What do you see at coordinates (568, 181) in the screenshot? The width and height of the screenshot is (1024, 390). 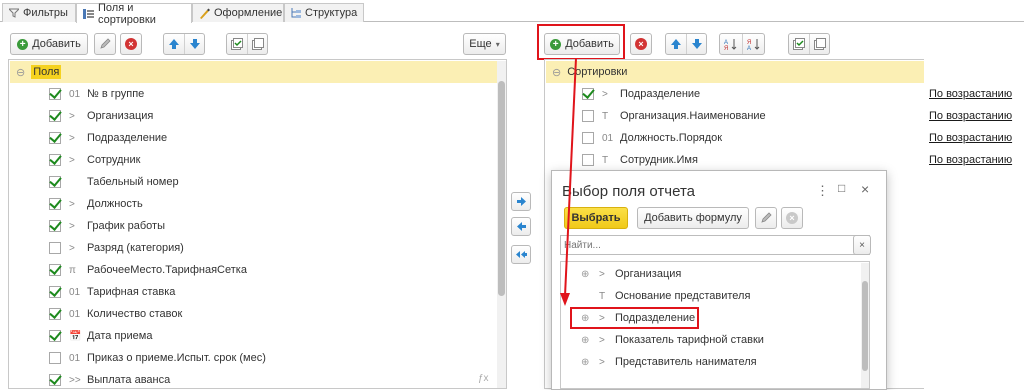 I see `annotation-arrow` at bounding box center [568, 181].